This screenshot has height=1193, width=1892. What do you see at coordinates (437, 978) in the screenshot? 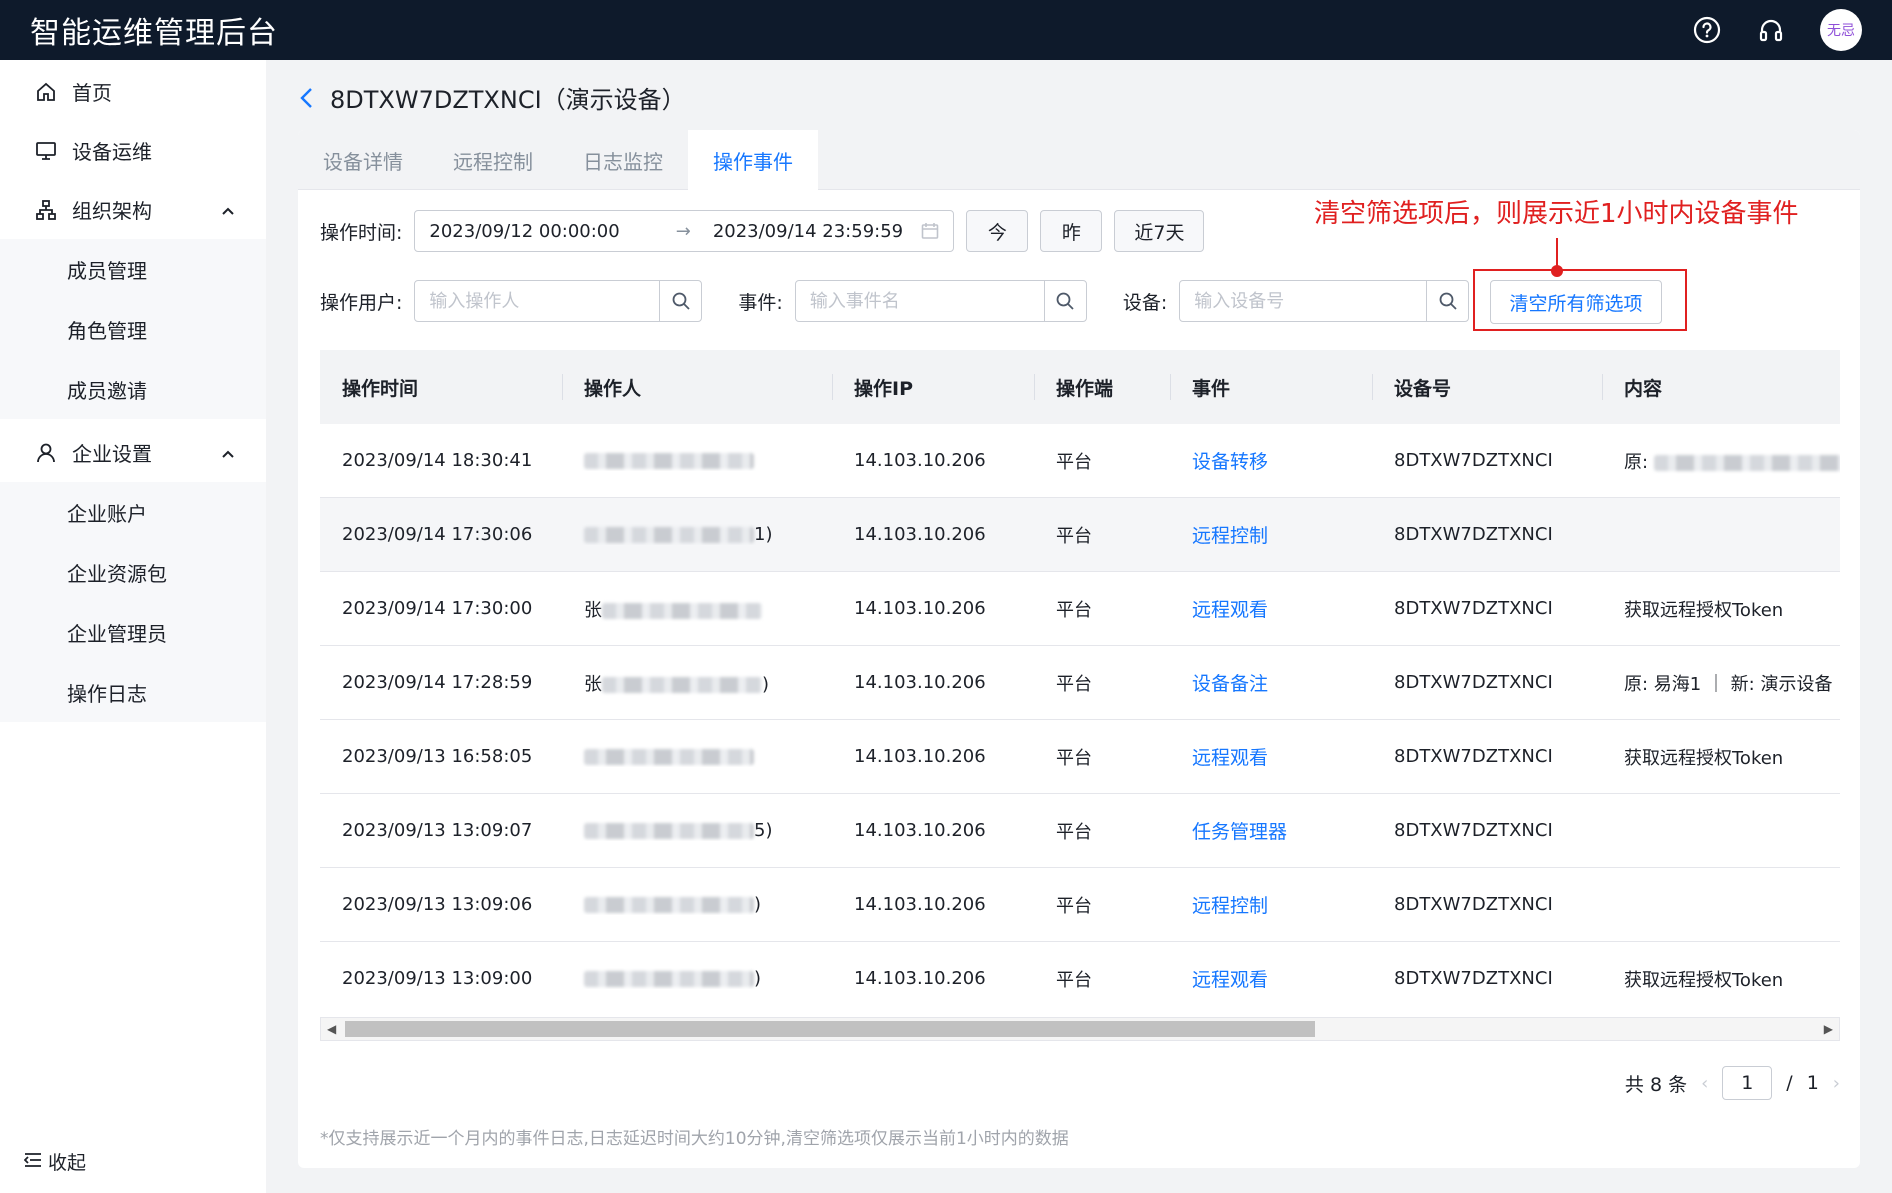
I see `cell-time: 2023/09/13 13:09:00` at bounding box center [437, 978].